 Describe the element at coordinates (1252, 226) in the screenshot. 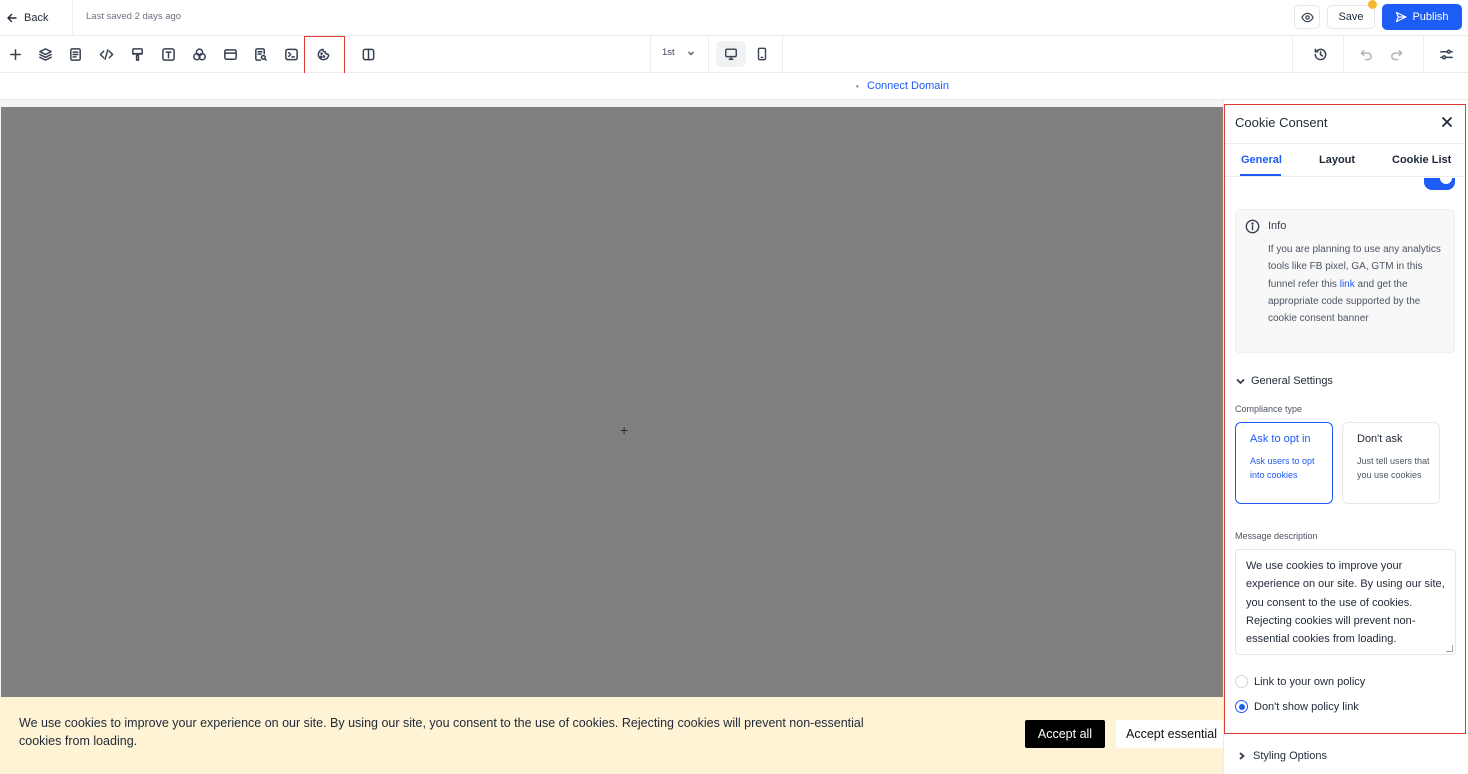

I see `info-icon` at that location.